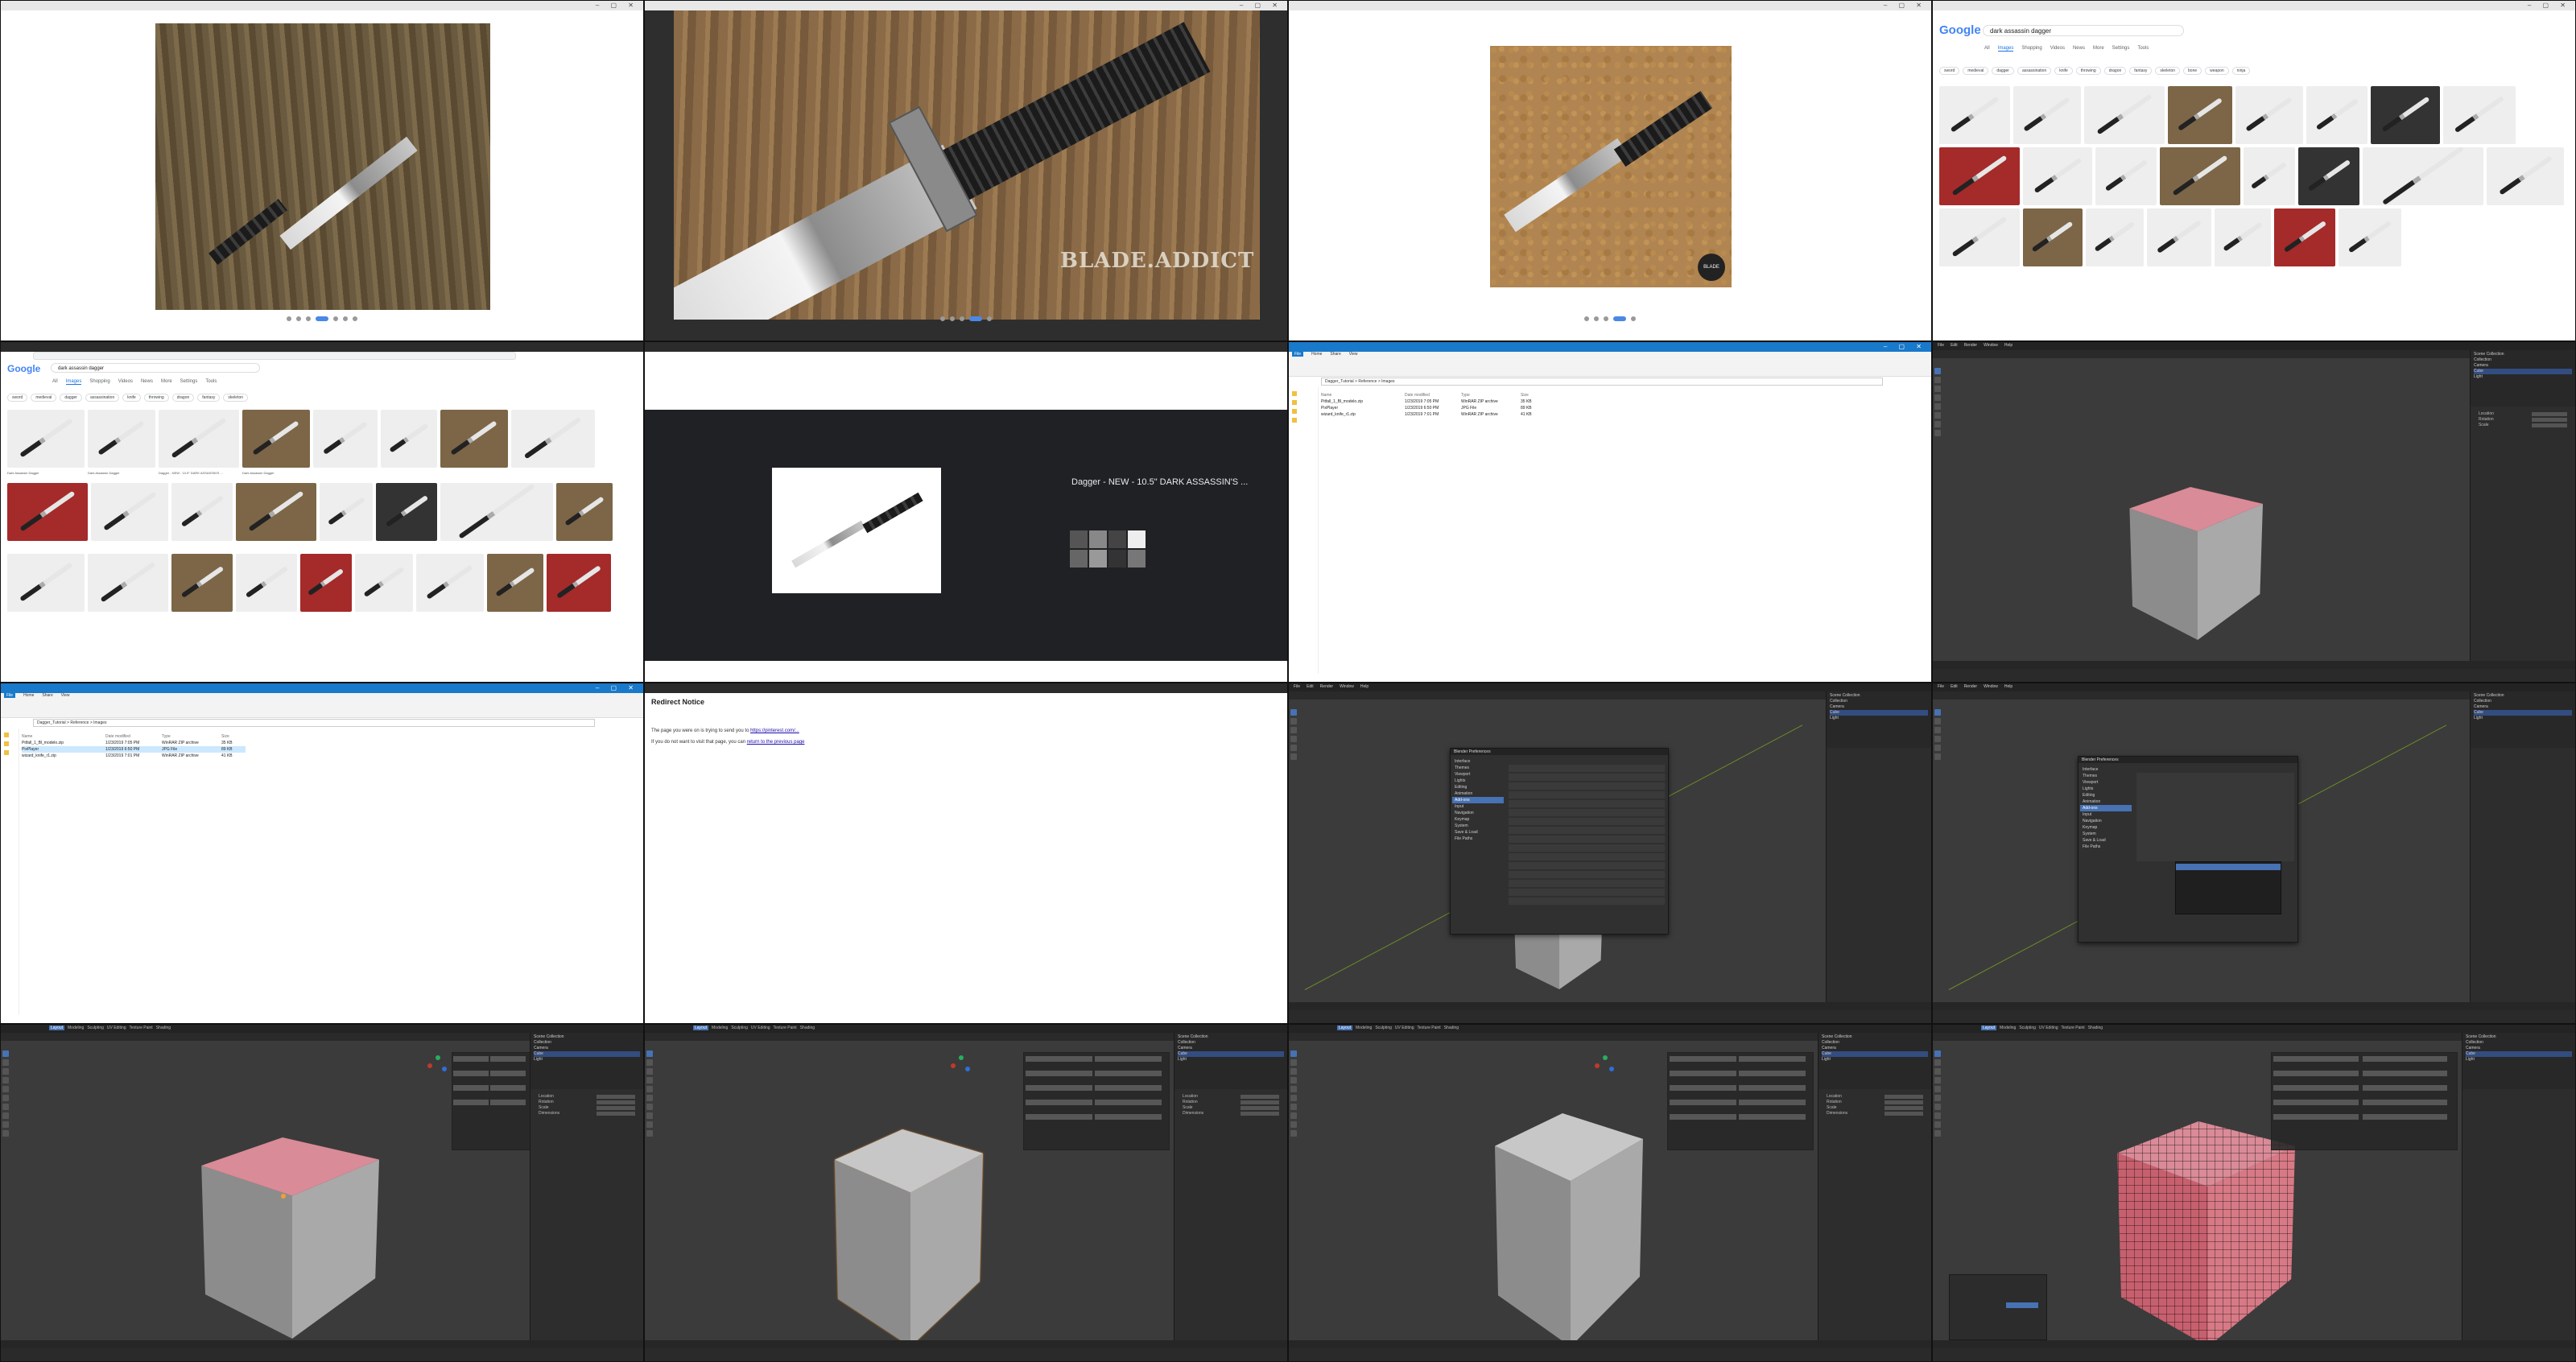 The width and height of the screenshot is (2576, 1362). I want to click on chip: dagger, so click(71, 398).